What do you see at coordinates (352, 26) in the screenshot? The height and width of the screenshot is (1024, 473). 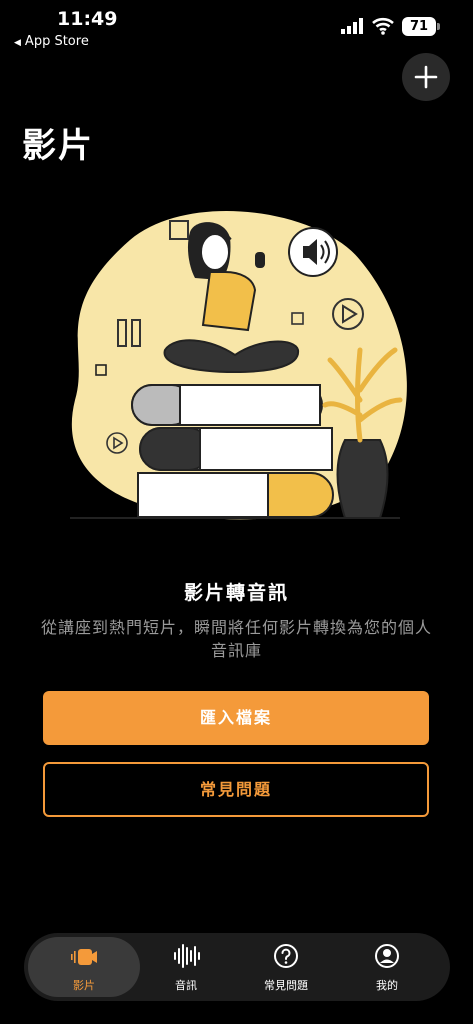 I see `cellular-signal-icon` at bounding box center [352, 26].